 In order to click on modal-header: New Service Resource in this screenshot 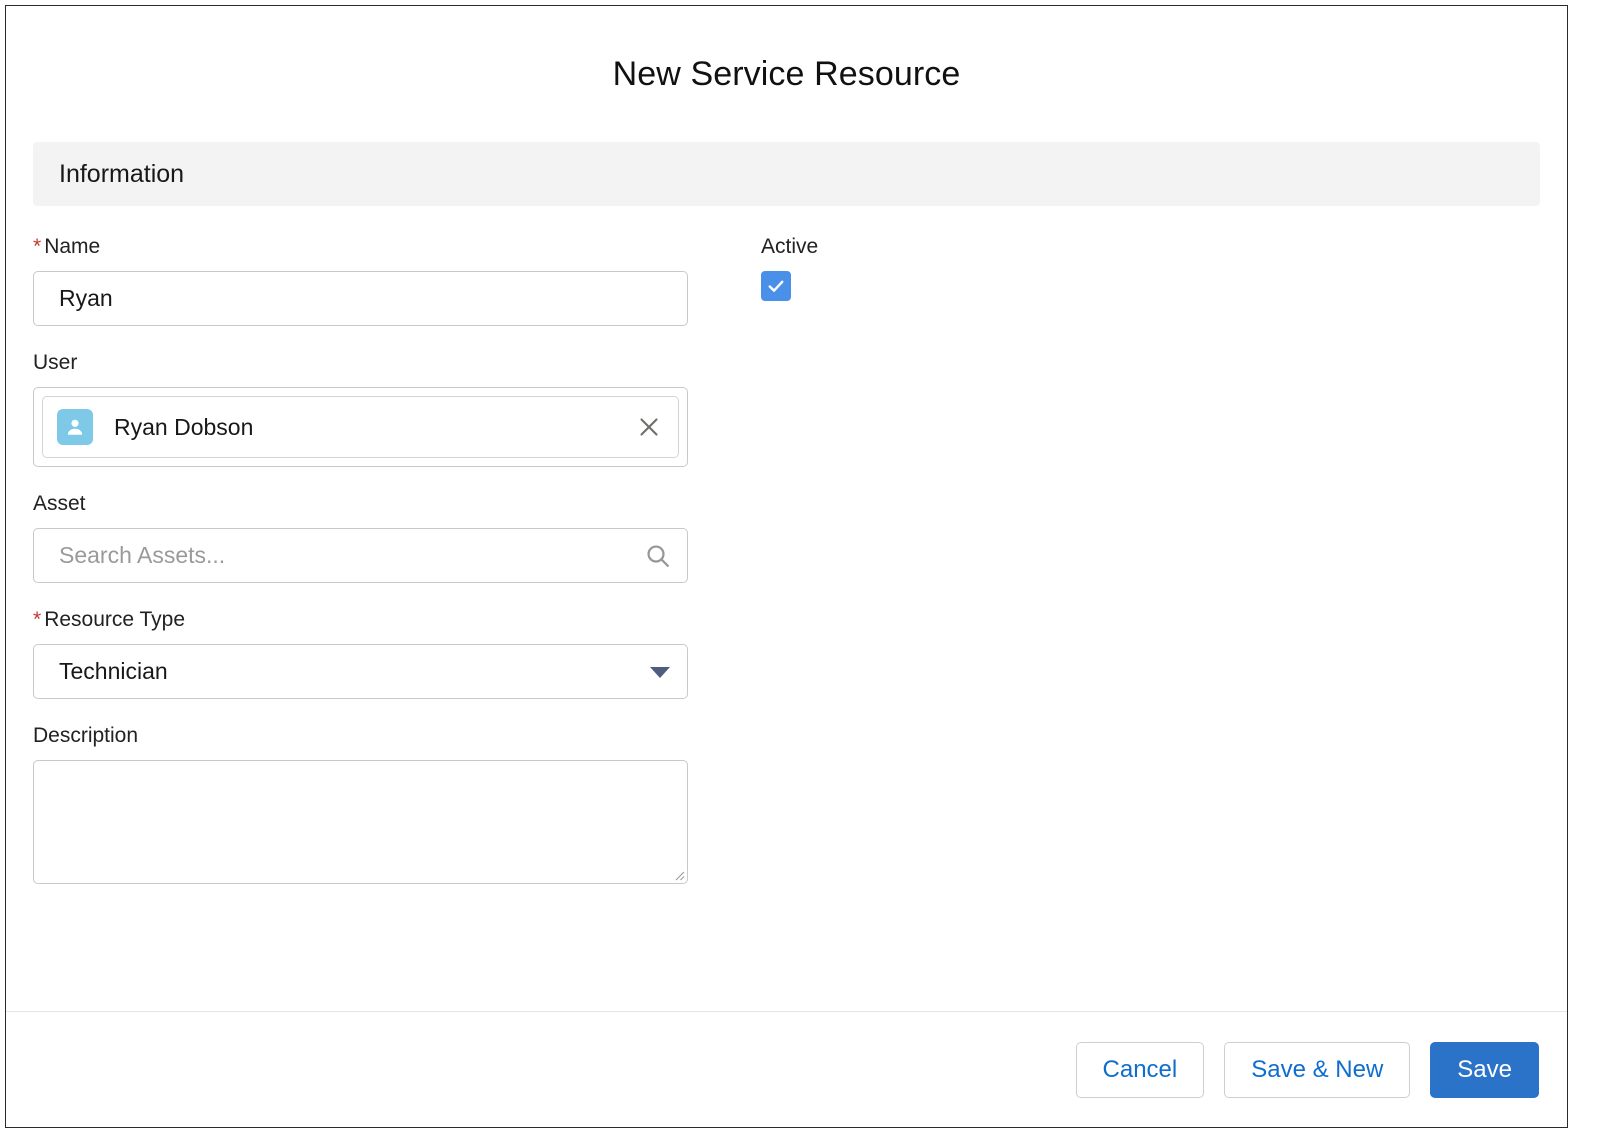, I will do `click(786, 74)`.